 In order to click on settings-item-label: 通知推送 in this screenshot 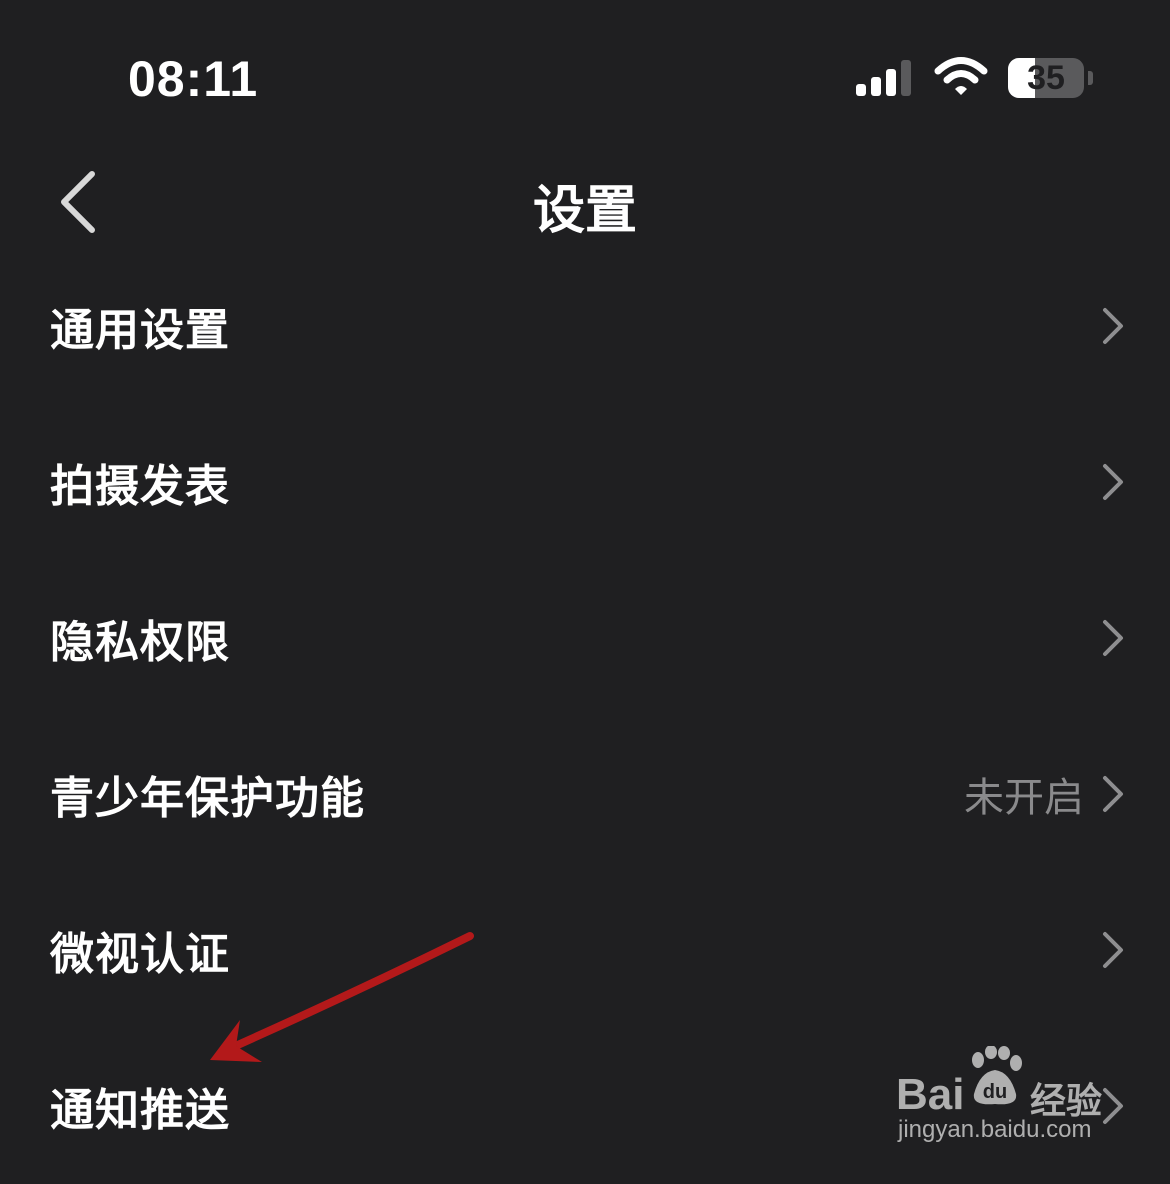, I will do `click(140, 1110)`.